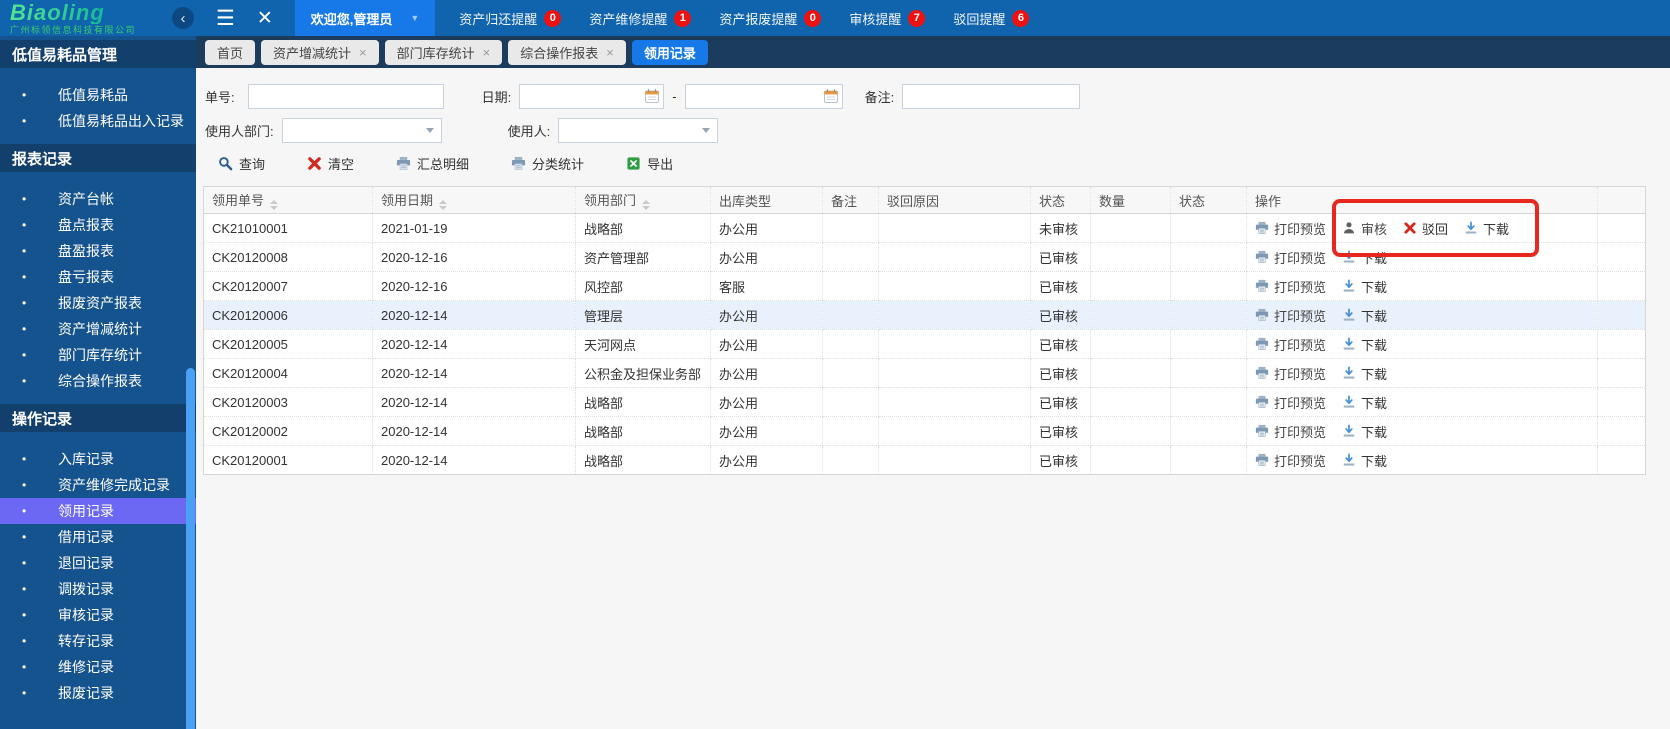  What do you see at coordinates (98, 537) in the screenshot?
I see `sidebar-item-2-3: • 借用记录` at bounding box center [98, 537].